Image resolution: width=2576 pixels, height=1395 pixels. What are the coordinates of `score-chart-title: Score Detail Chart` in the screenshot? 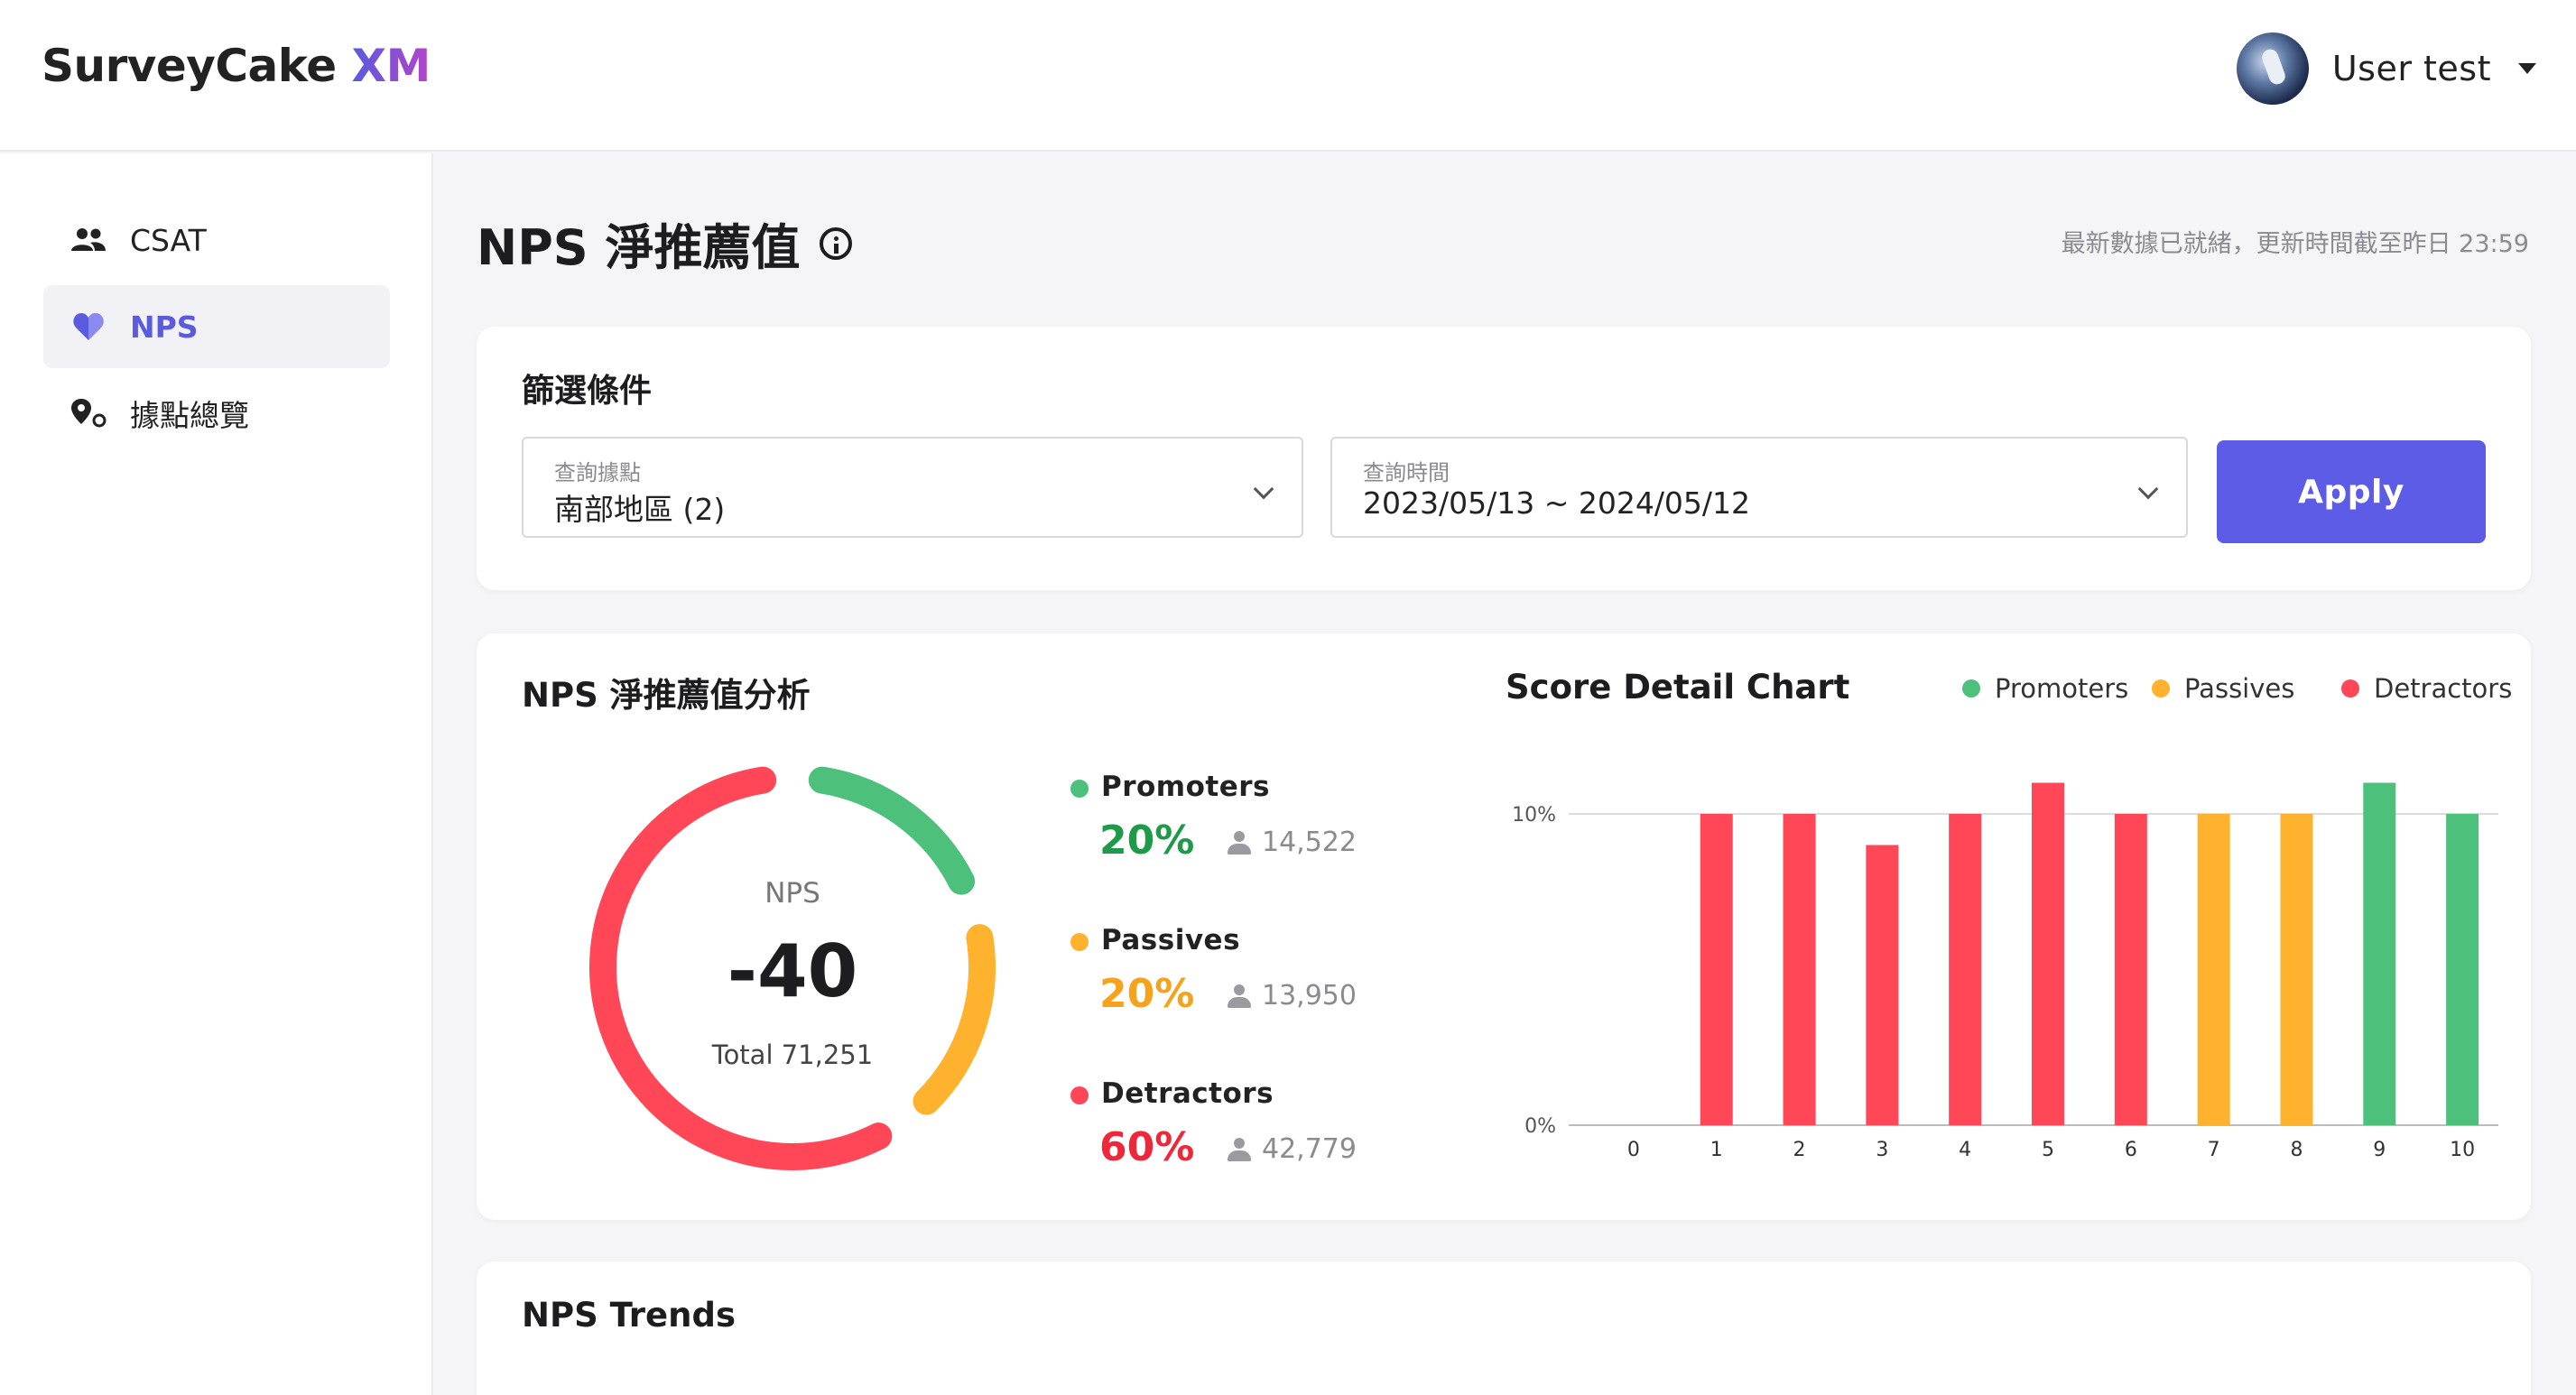 It's located at (1678, 688).